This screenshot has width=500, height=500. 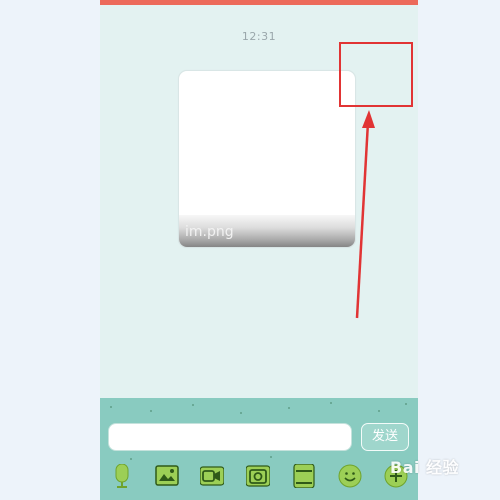 What do you see at coordinates (167, 476) in the screenshot?
I see `image-icon` at bounding box center [167, 476].